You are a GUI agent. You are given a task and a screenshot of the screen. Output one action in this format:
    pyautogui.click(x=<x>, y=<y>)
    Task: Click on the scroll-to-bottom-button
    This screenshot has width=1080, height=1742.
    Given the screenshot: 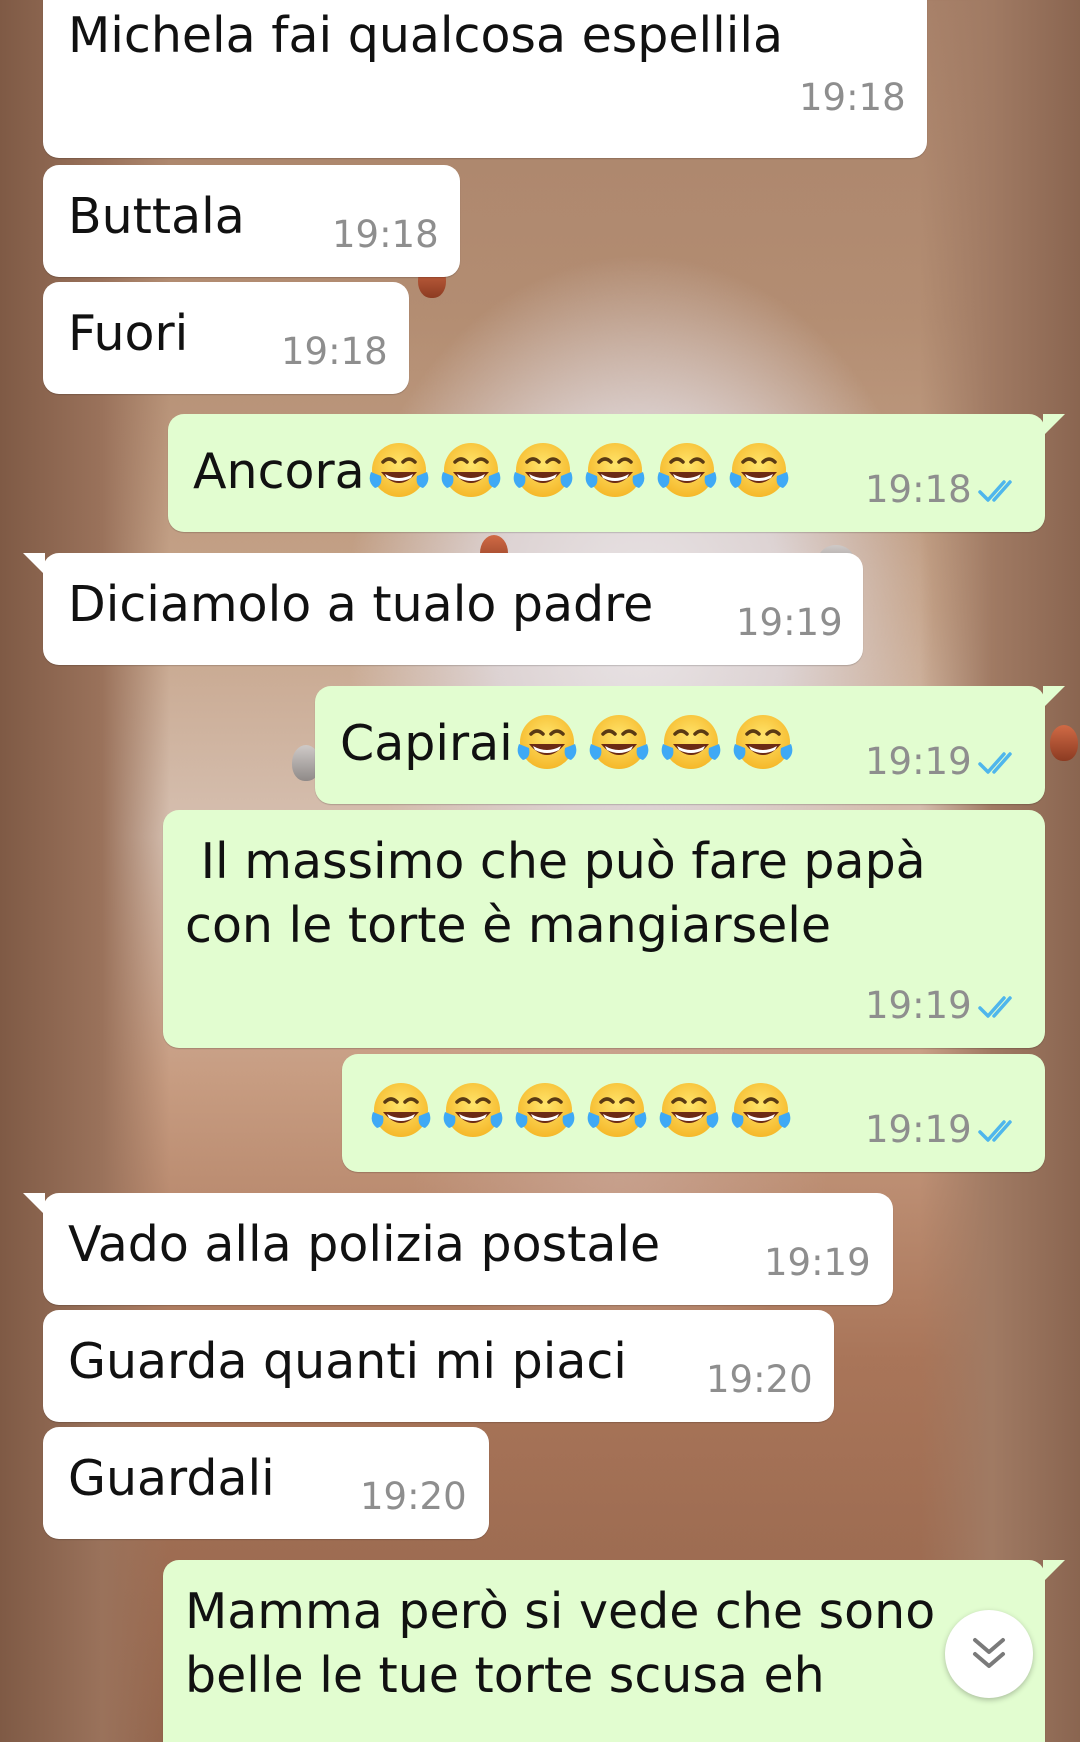 What is the action you would take?
    pyautogui.click(x=989, y=1654)
    